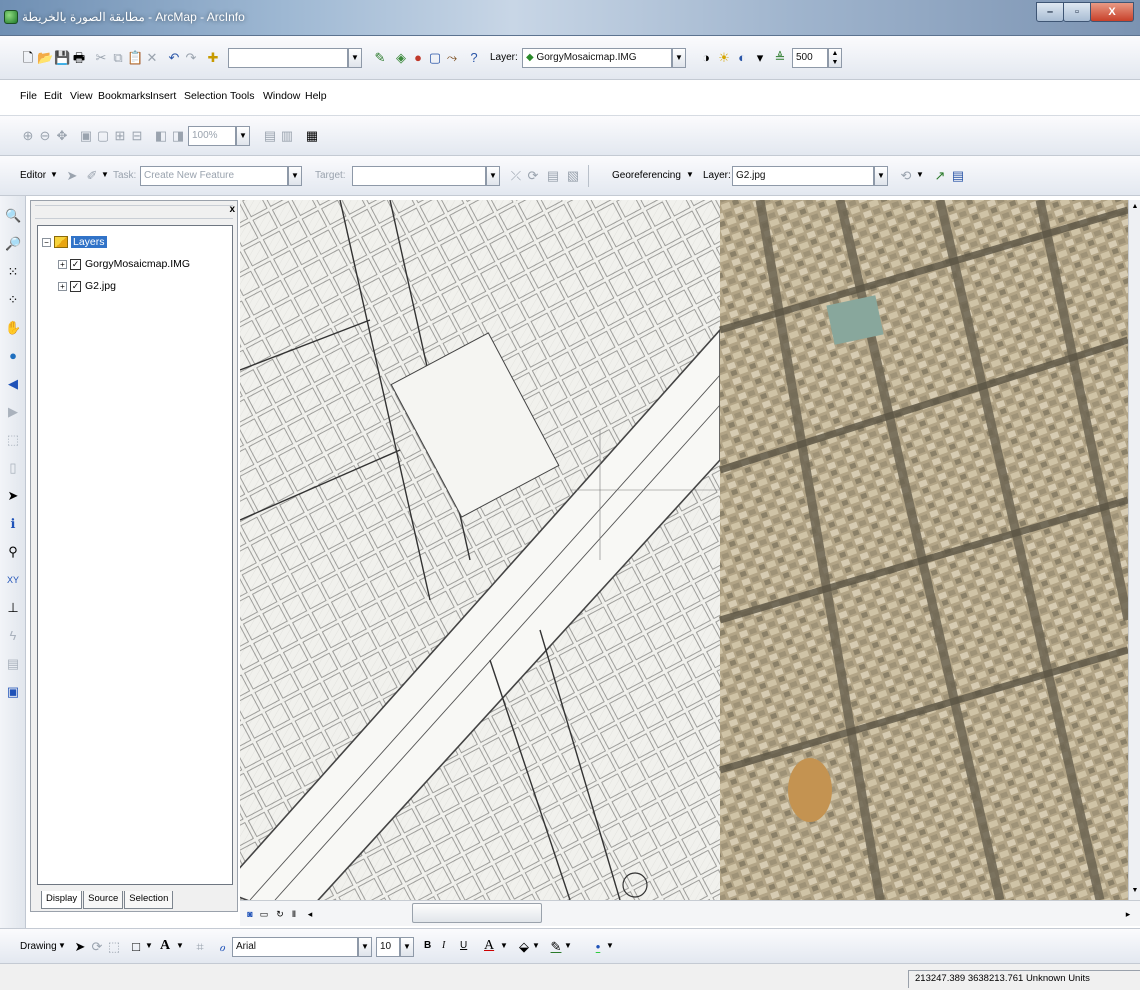 The width and height of the screenshot is (1140, 990). I want to click on rectangle-tool-arrow: ▼, so click(149, 945).